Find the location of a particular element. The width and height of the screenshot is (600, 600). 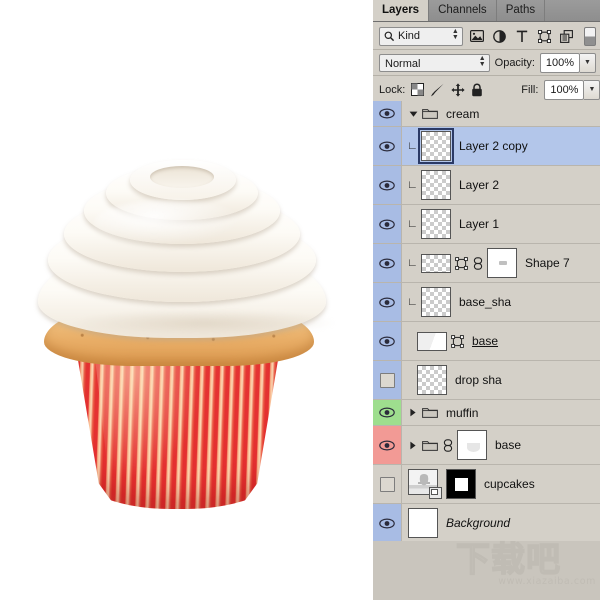

visibility-toggle-layer-2-copy is located at coordinates (387, 146).